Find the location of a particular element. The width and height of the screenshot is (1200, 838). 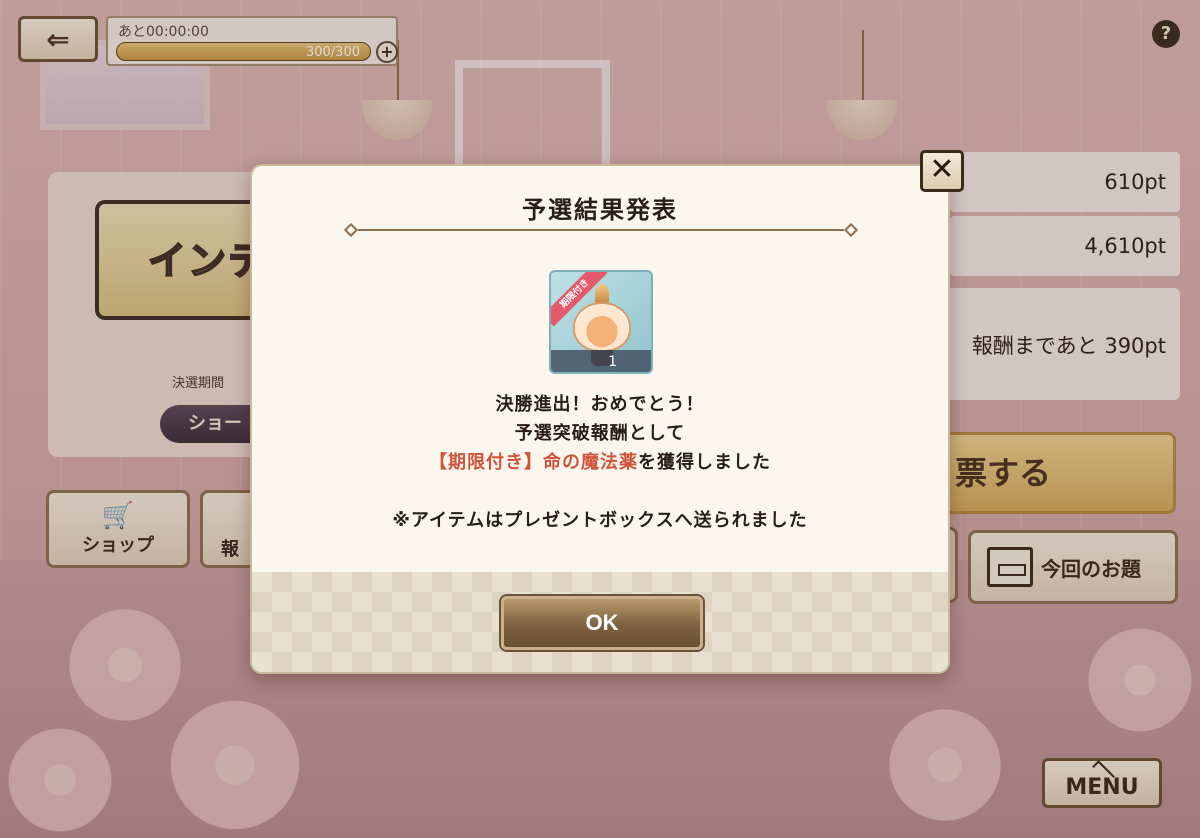

message-present-box: ※アイテムはプレゼントボックスへ送られました is located at coordinates (600, 520).